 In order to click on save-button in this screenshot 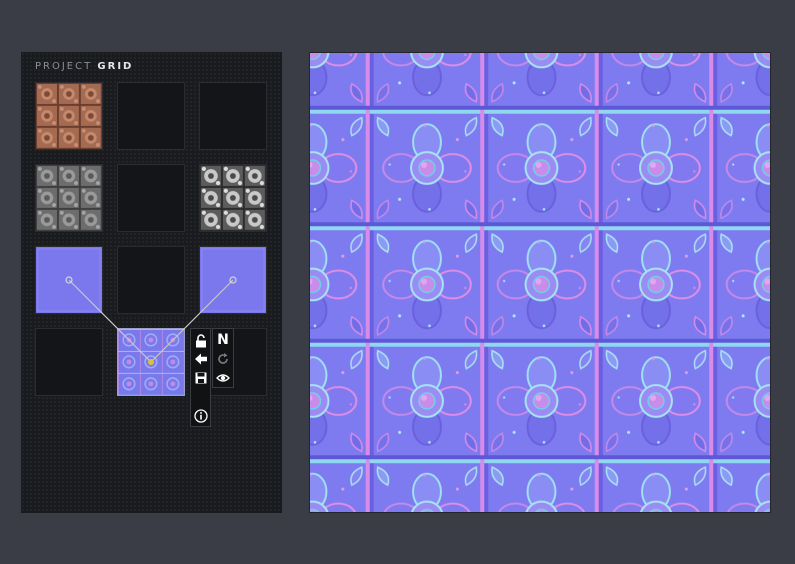, I will do `click(201, 378)`.